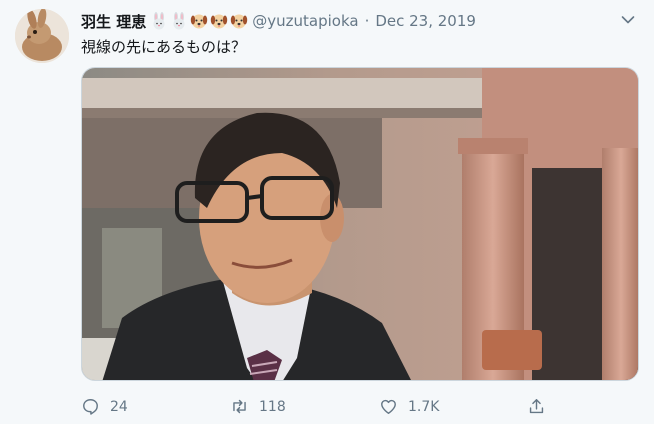 Image resolution: width=654 pixels, height=424 pixels. I want to click on reply-count: 24, so click(119, 406).